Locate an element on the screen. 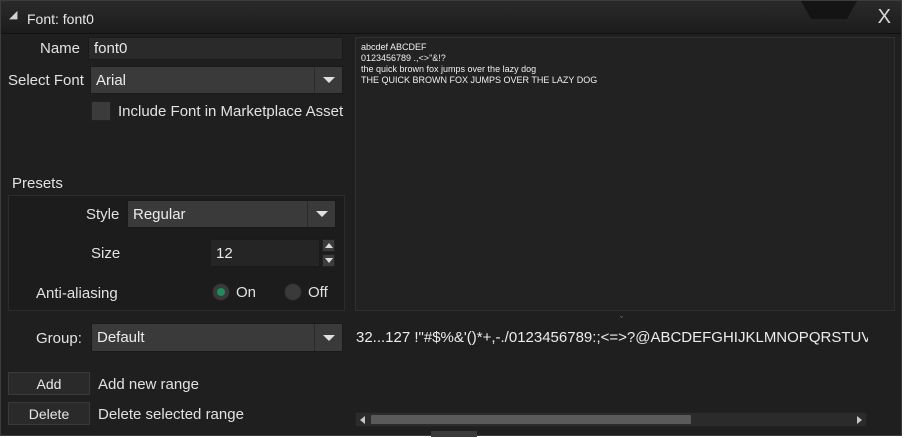 The height and width of the screenshot is (438, 904). anti-aliasing-off-label: Off is located at coordinates (318, 292).